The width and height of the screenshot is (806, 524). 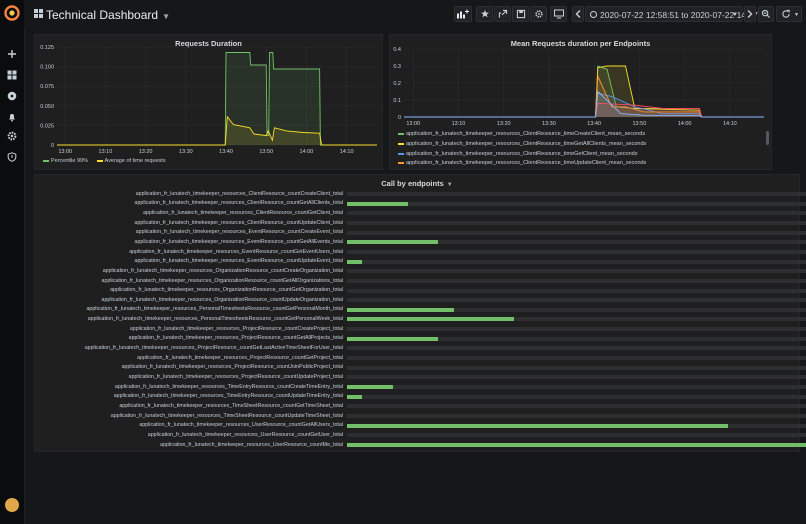 I want to click on time-shift-back-button, so click(x=578, y=14).